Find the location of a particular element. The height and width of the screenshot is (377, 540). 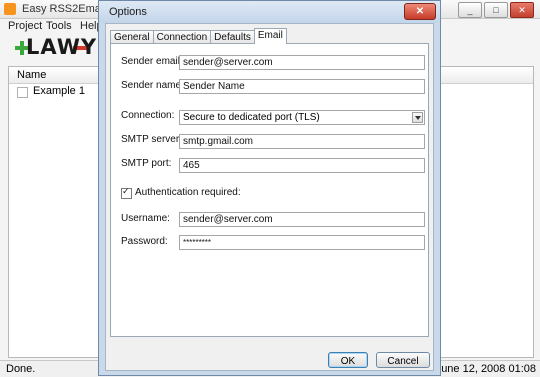

dialog-close-button: ✕ is located at coordinates (420, 11).